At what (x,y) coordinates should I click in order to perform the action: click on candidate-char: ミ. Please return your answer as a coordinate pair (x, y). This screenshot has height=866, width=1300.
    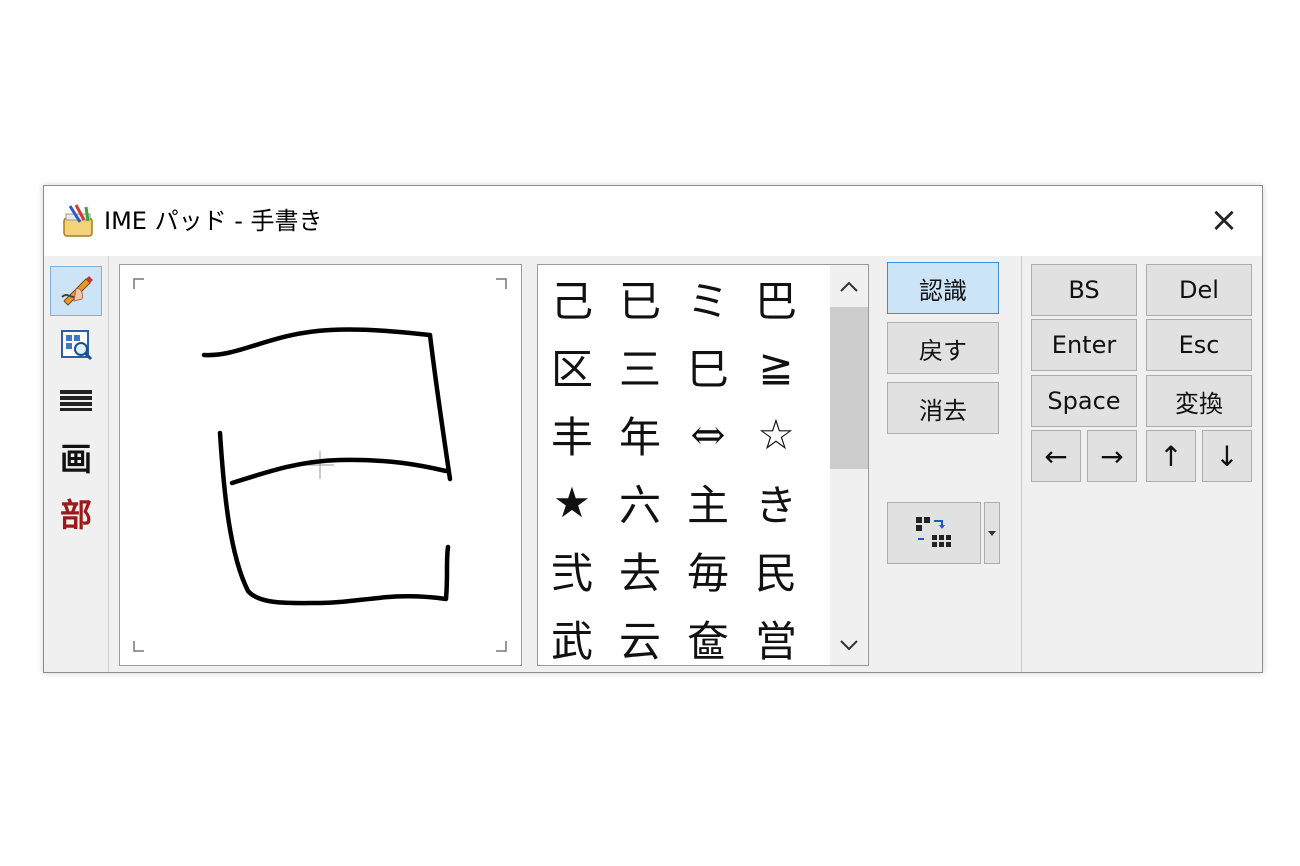
    Looking at the image, I should click on (708, 298).